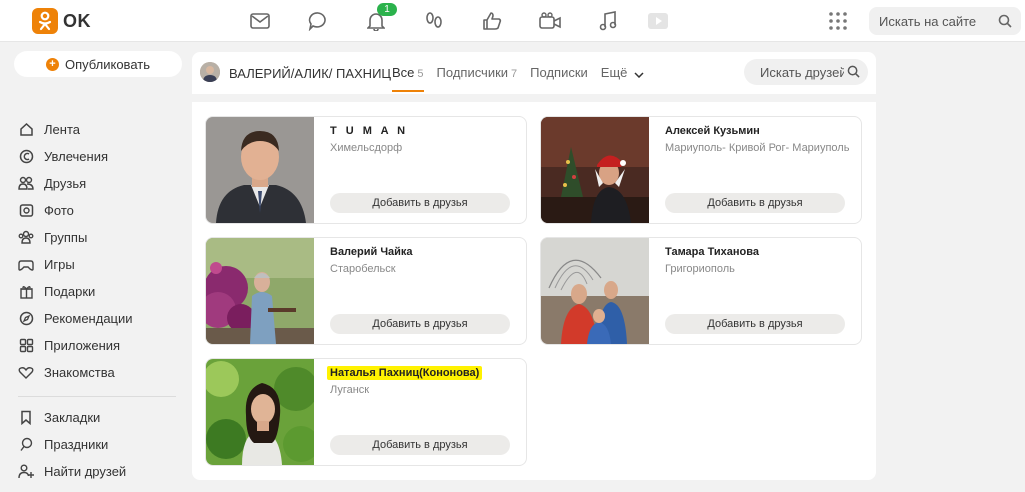  I want to click on sidebar-item-recommendations: Рекомендации, so click(103, 318).